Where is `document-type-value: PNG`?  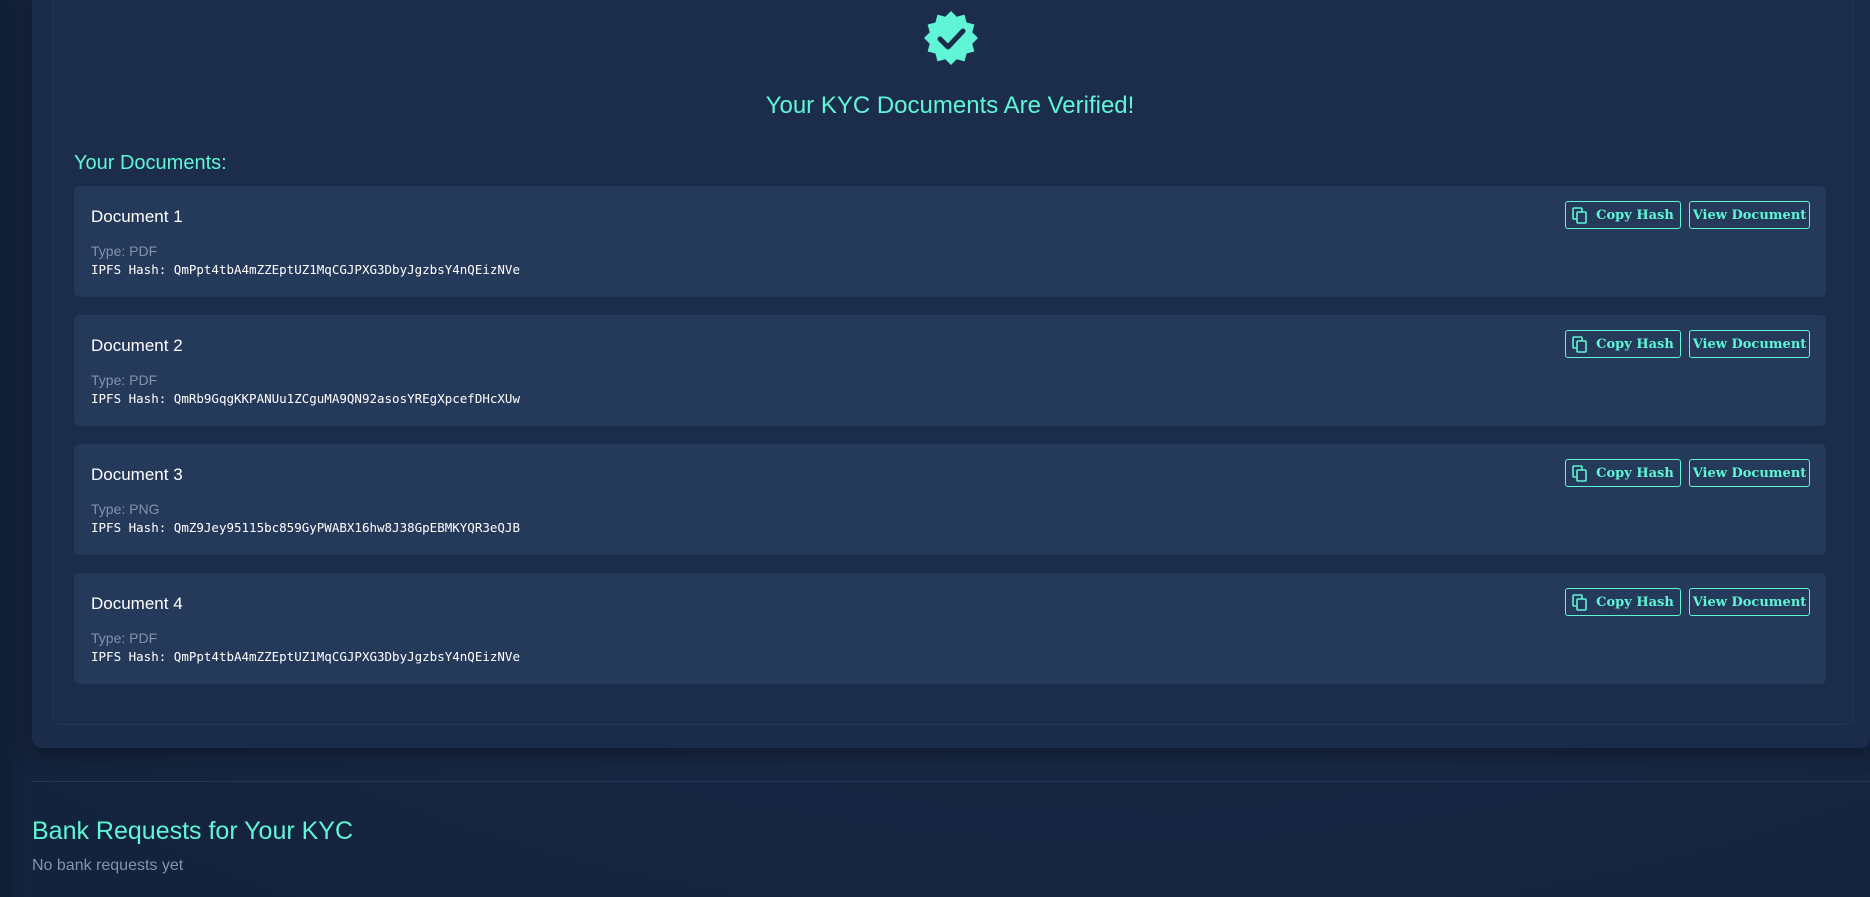 document-type-value: PNG is located at coordinates (144, 509).